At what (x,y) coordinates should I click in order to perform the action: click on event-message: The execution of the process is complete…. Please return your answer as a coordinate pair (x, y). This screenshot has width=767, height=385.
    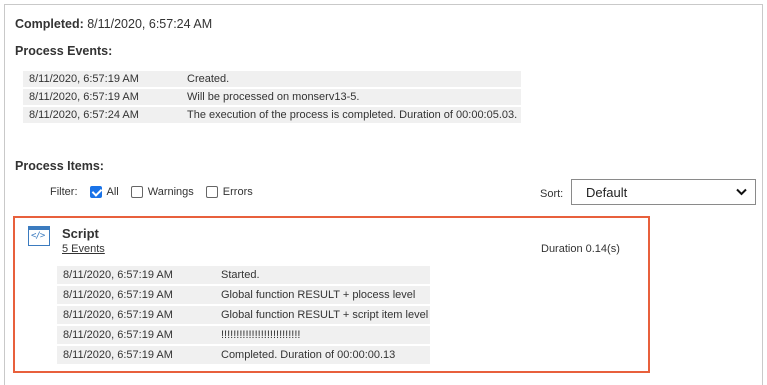
    Looking at the image, I should click on (350, 115).